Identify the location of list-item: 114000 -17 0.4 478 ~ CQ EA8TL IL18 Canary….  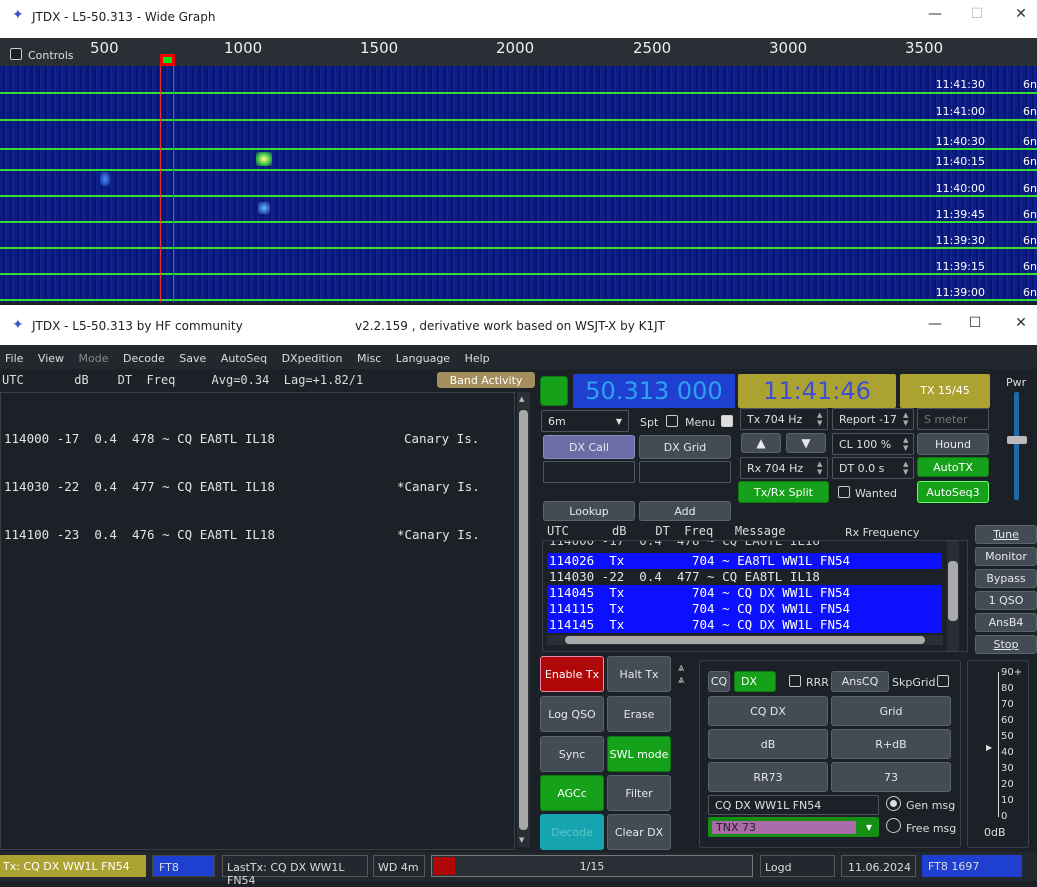
(259, 439).